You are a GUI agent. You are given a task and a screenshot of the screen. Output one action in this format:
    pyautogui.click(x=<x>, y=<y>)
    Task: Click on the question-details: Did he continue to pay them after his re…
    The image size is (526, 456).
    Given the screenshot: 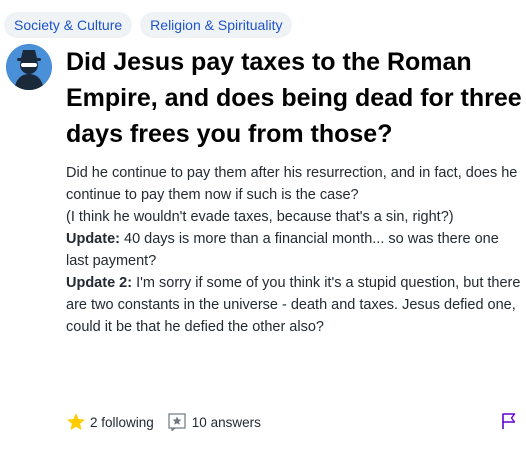 What is the action you would take?
    pyautogui.click(x=292, y=184)
    